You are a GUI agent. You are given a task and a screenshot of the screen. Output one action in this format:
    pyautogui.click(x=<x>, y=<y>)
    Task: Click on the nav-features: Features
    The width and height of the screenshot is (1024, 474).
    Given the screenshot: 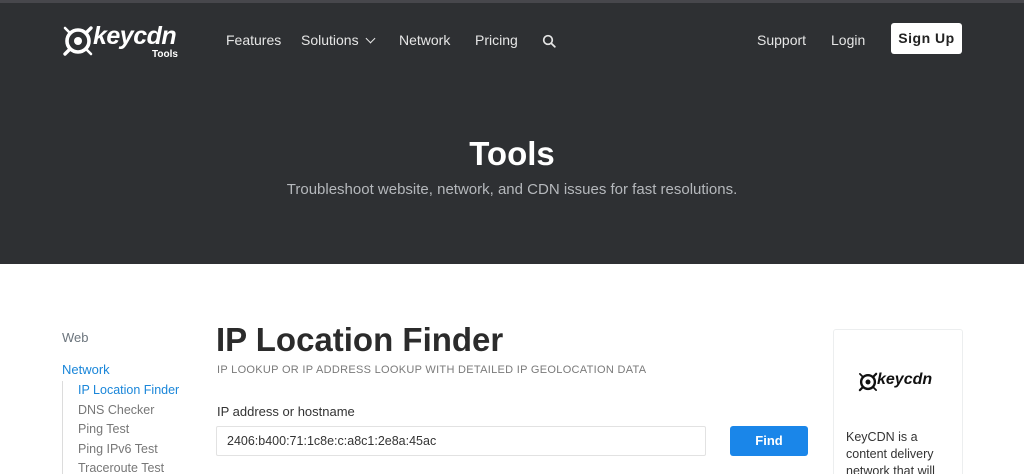 What is the action you would take?
    pyautogui.click(x=253, y=40)
    